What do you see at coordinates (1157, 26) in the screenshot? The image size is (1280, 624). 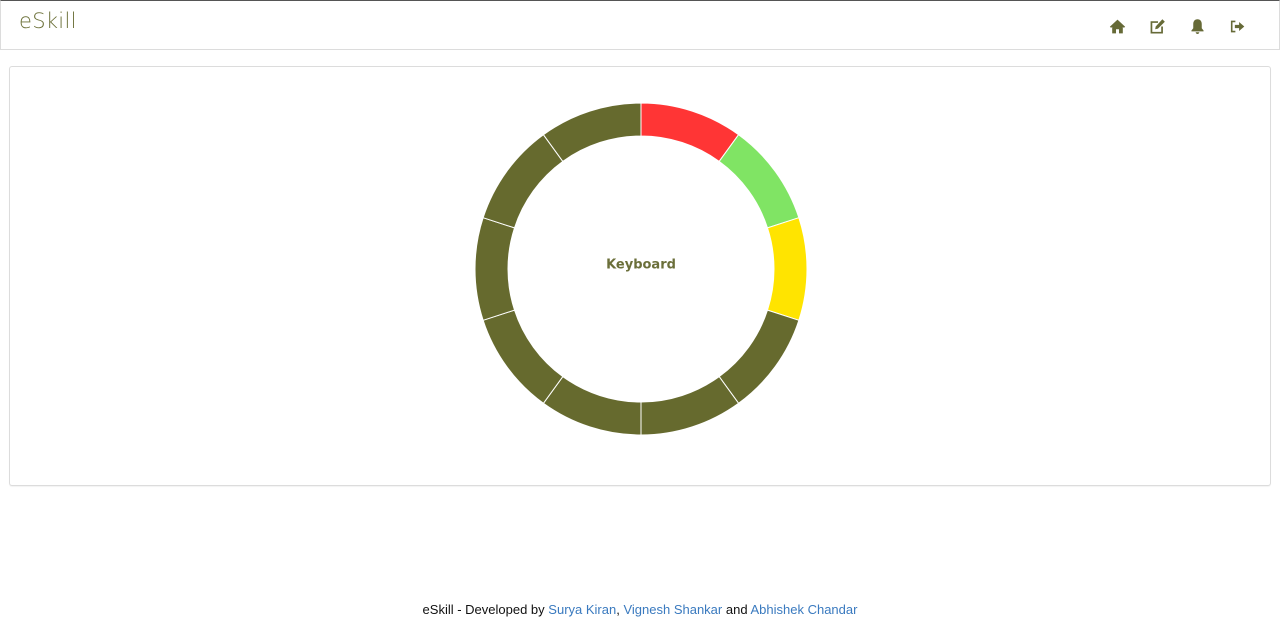 I see `edit-icon` at bounding box center [1157, 26].